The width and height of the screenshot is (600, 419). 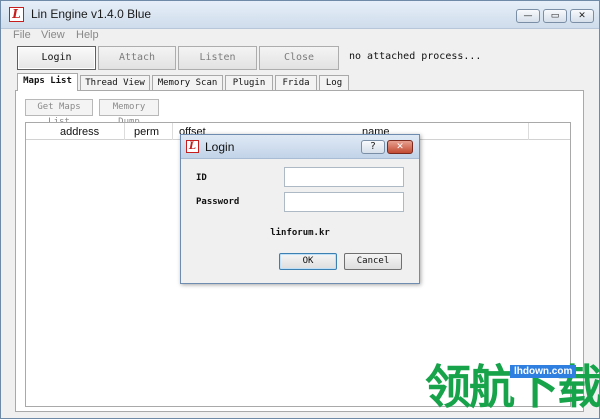 What do you see at coordinates (299, 58) in the screenshot?
I see `close-button: Close` at bounding box center [299, 58].